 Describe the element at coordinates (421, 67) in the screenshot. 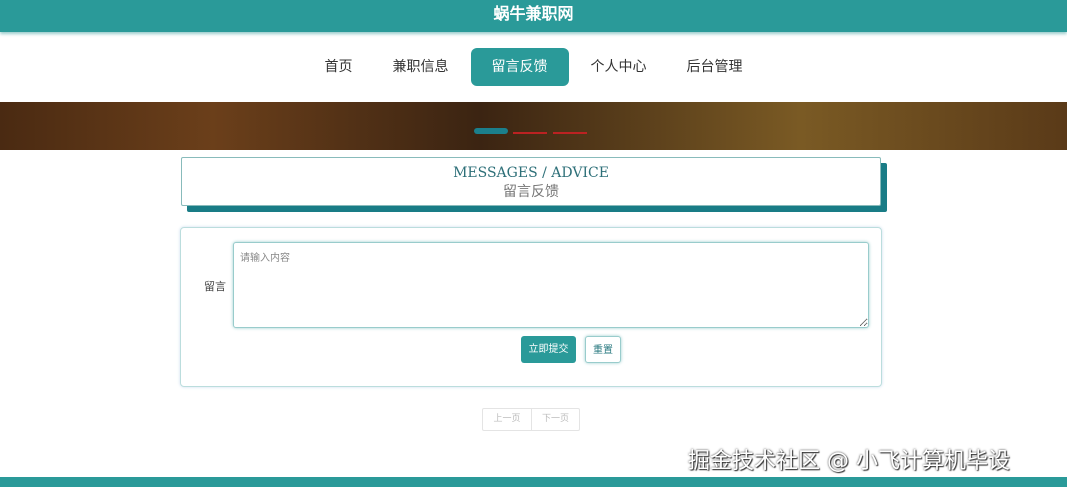

I see `nav-jobs: 兼职信息` at that location.